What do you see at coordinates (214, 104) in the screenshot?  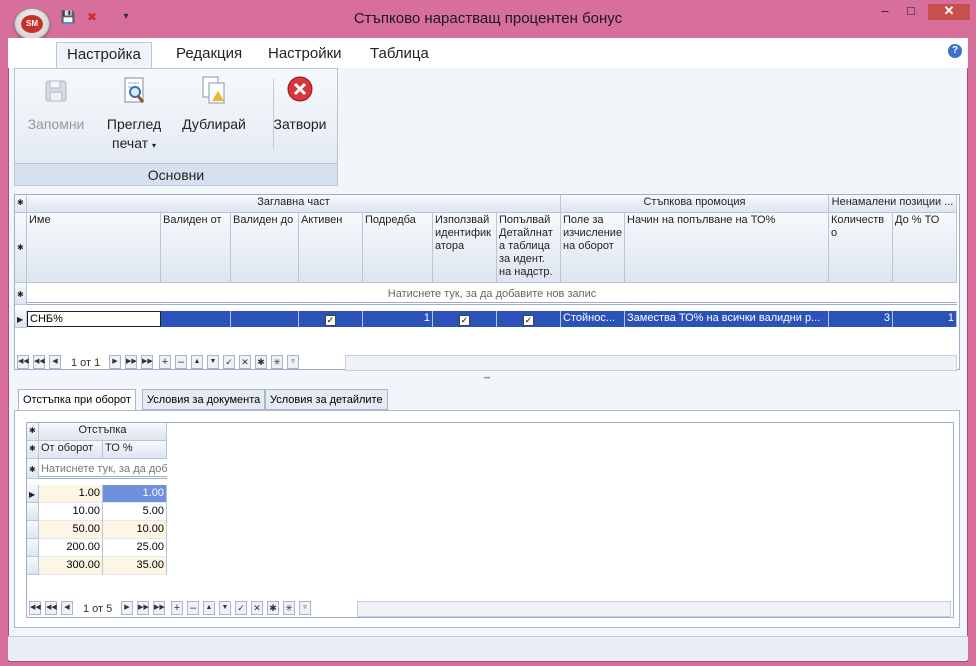 I see `duplicate-button: Дублирай` at bounding box center [214, 104].